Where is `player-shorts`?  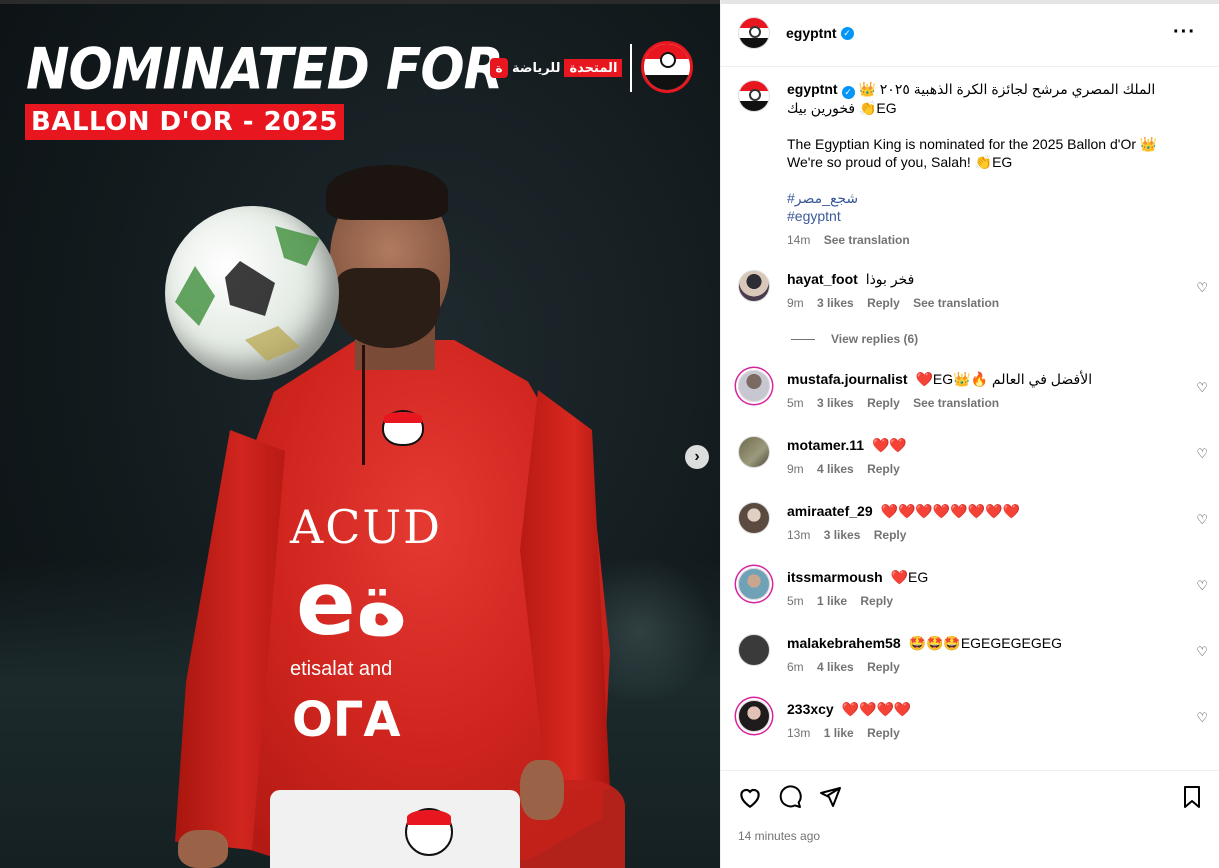
player-shorts is located at coordinates (395, 829).